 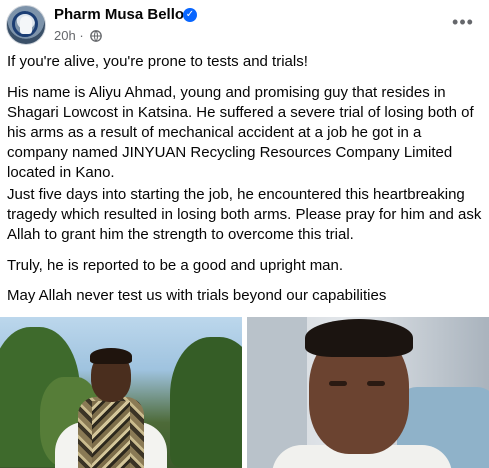 What do you see at coordinates (244, 24) in the screenshot?
I see `post-header: Pharm Musa Bello ✓ 20h · •••` at bounding box center [244, 24].